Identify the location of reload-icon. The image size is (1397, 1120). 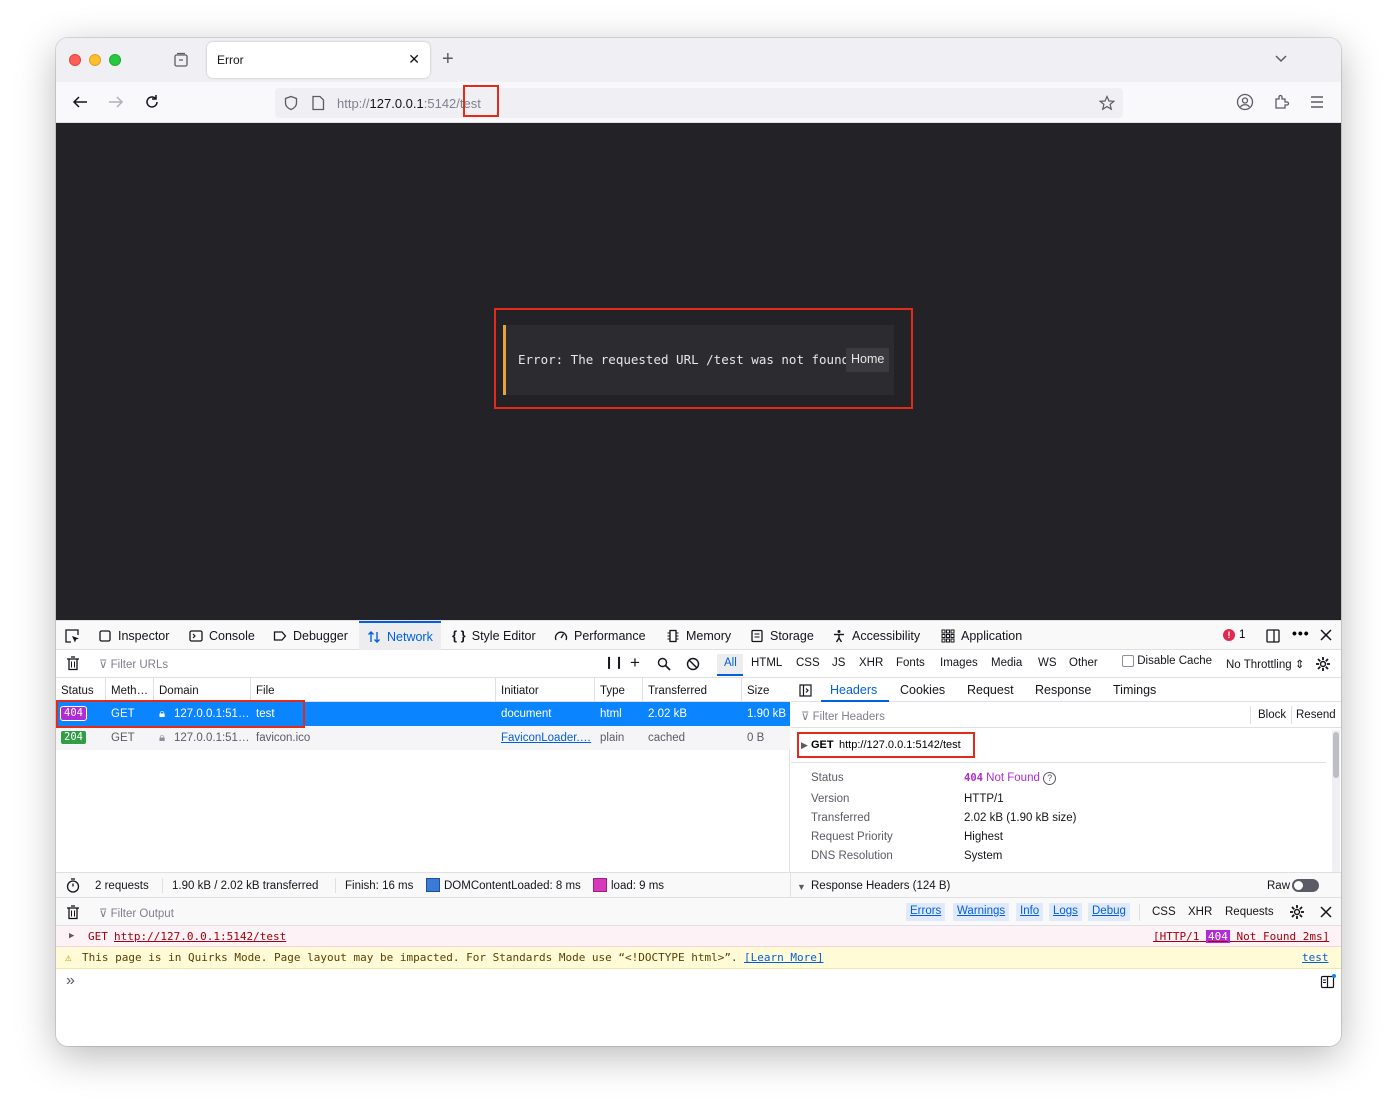
(152, 102).